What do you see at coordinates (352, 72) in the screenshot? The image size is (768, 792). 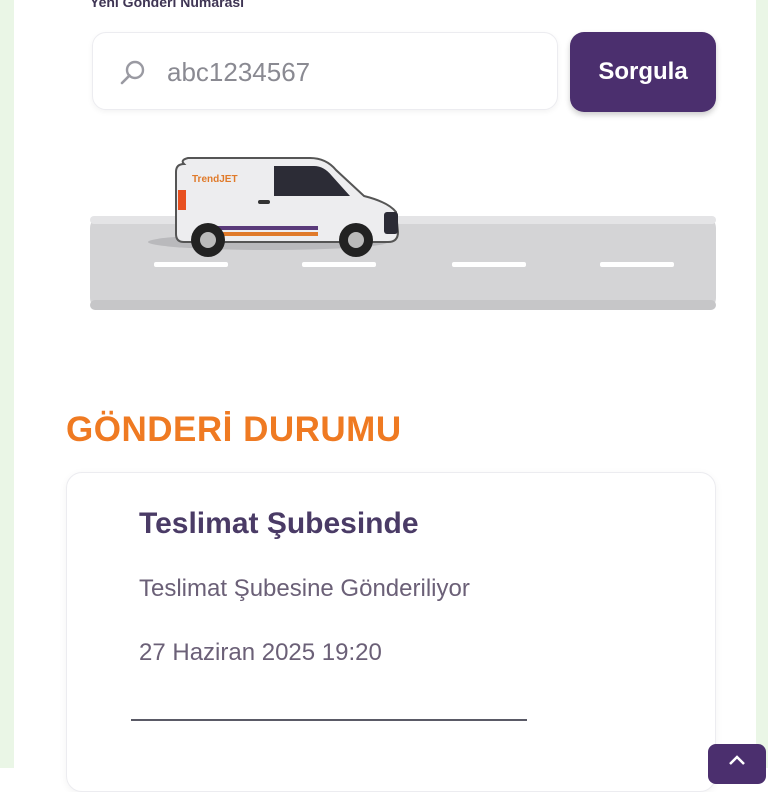 I see `tracking-number-input` at bounding box center [352, 72].